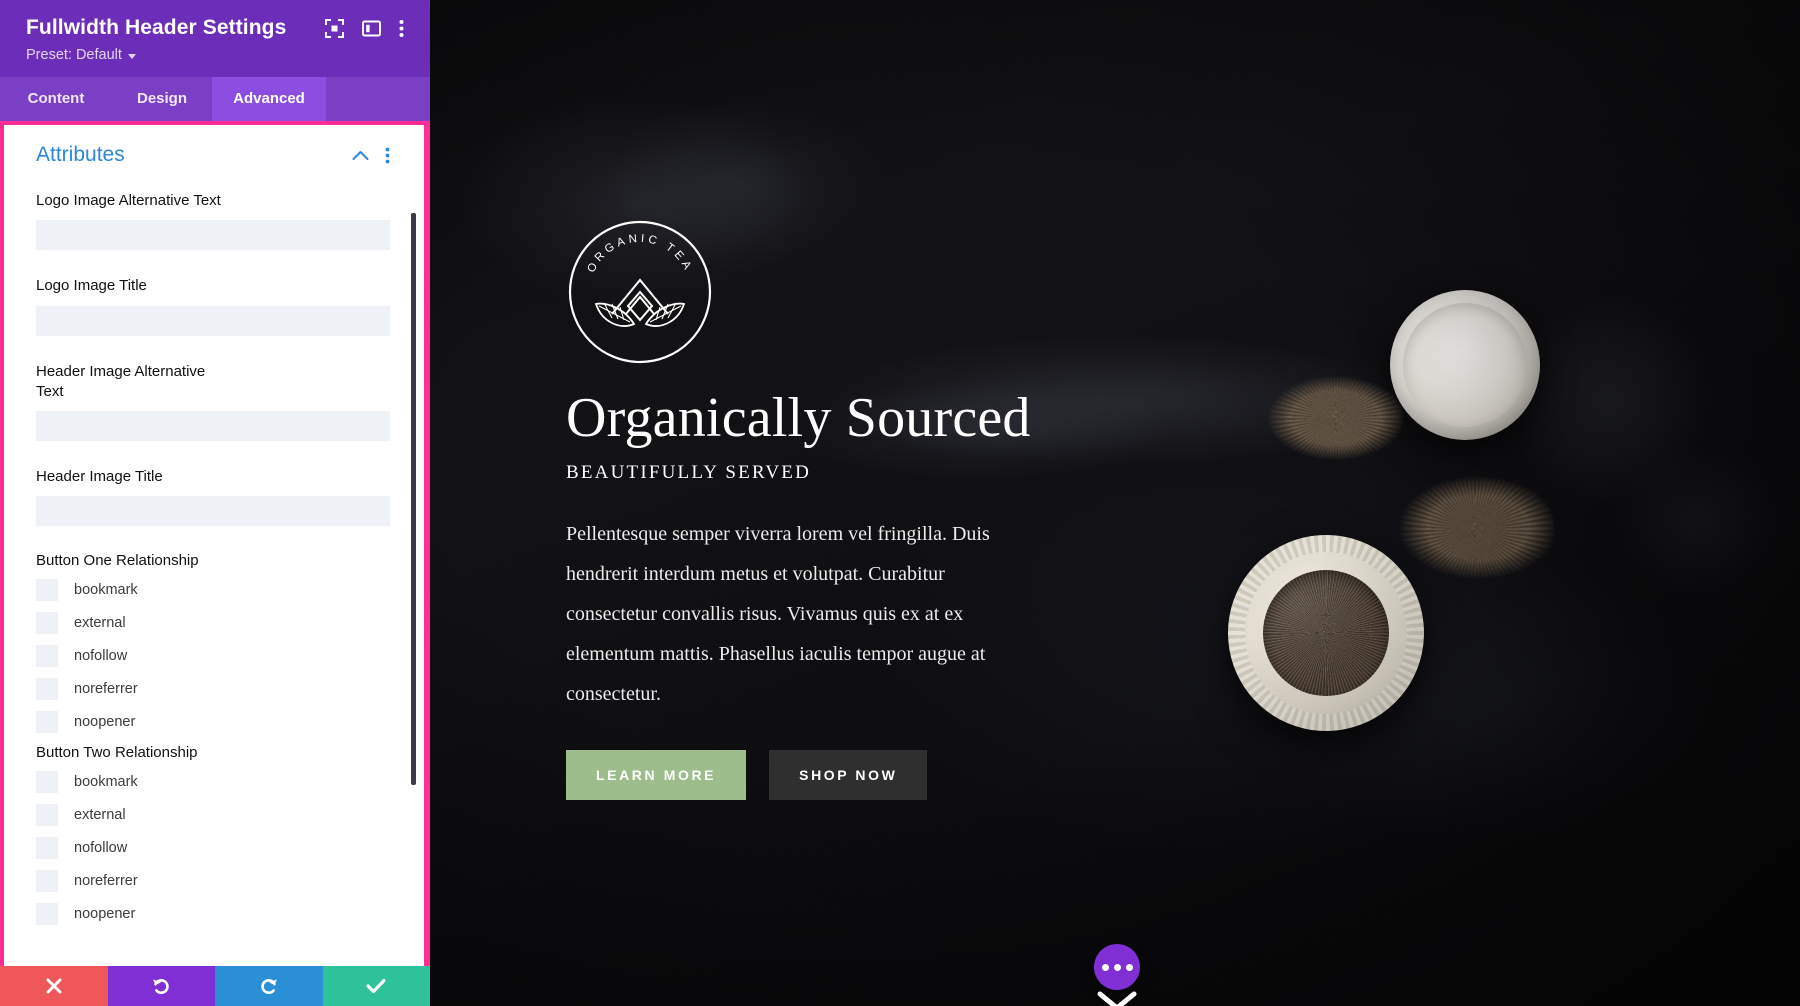 This screenshot has height=1006, width=1800. I want to click on redo-button, so click(269, 986).